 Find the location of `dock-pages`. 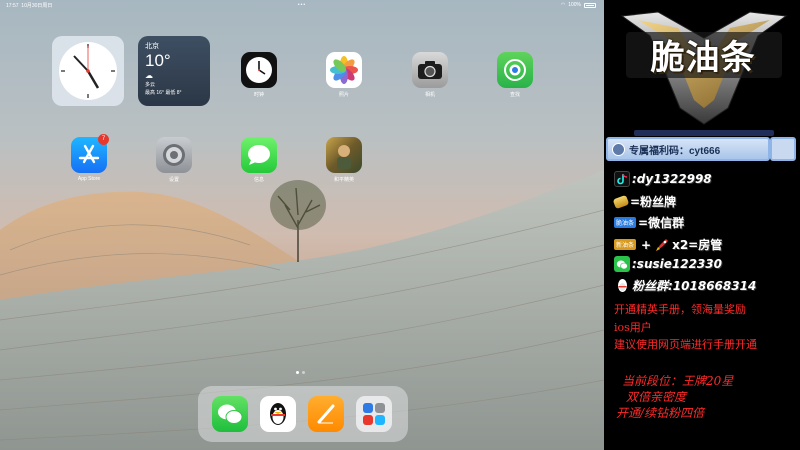

dock-pages is located at coordinates (326, 414).